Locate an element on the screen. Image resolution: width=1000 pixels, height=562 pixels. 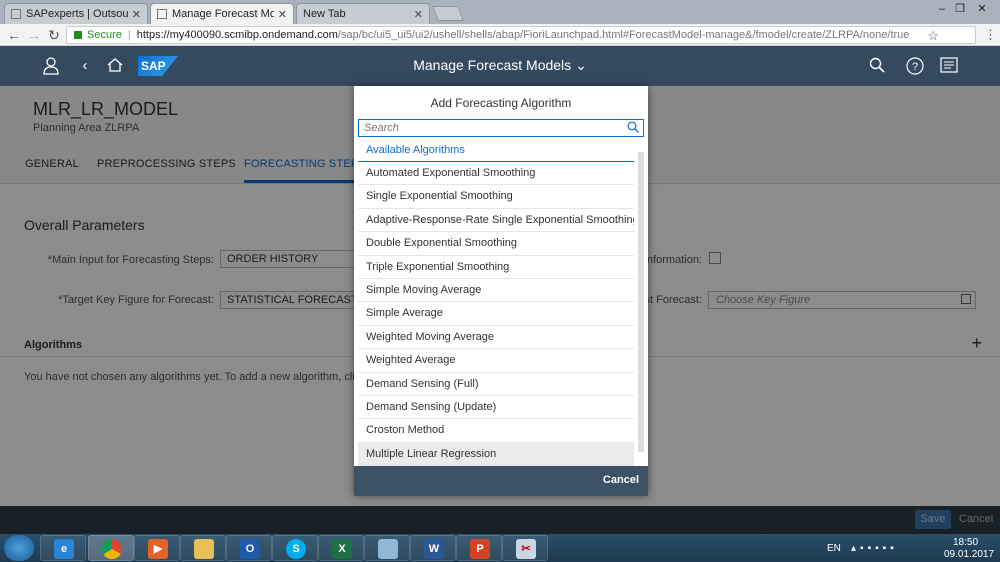
algorithm-item-weighted-moving-average: Weighted Moving Average is located at coordinates (496, 338).